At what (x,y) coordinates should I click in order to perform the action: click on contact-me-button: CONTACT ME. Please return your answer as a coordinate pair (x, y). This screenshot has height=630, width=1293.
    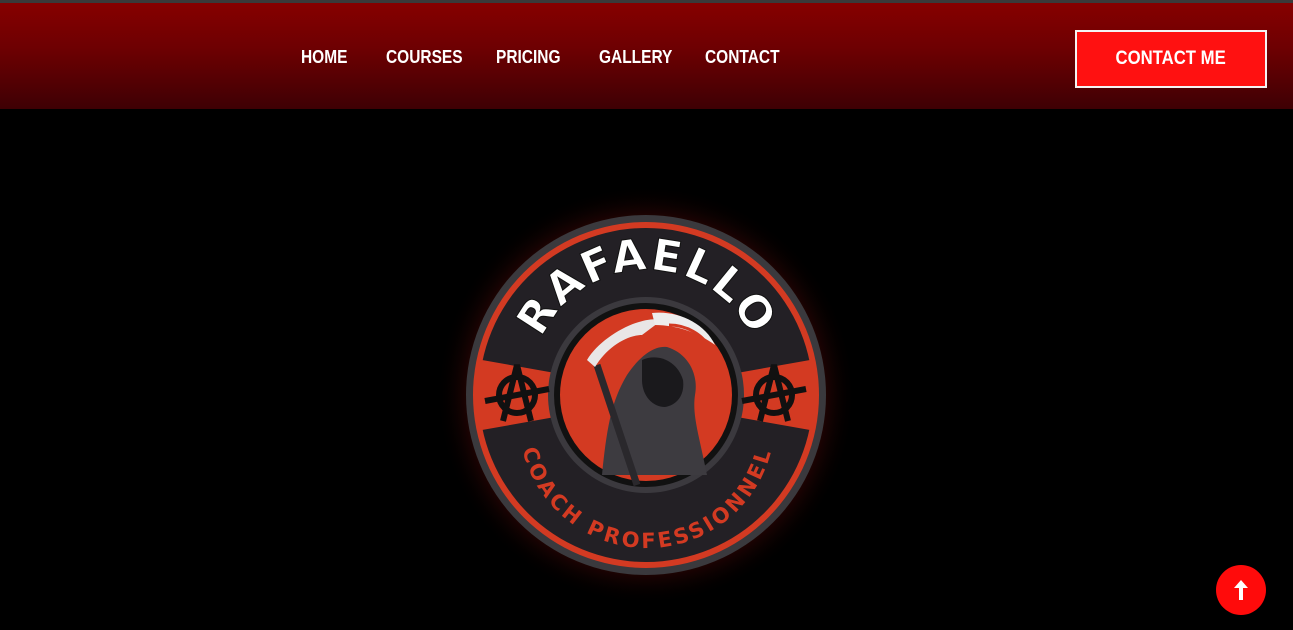
    Looking at the image, I should click on (1171, 59).